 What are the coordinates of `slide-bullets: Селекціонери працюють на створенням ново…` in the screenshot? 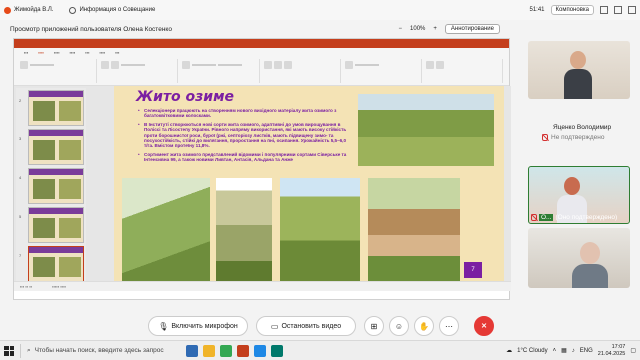 It's located at (244, 137).